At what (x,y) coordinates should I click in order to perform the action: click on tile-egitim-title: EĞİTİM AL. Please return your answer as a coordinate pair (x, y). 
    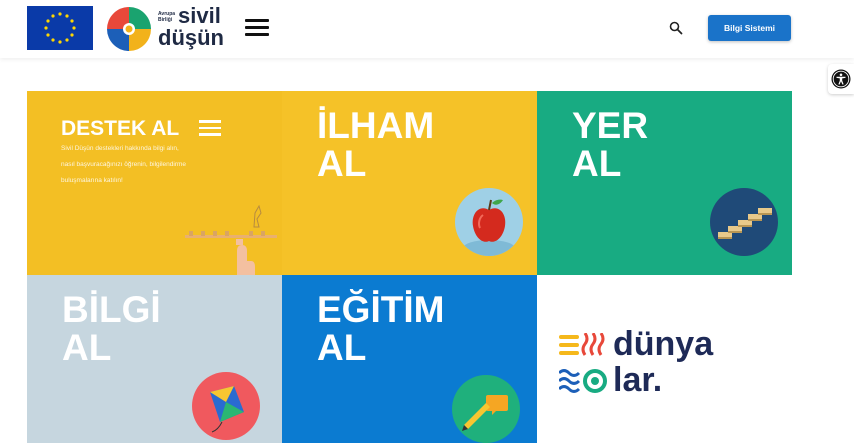
    Looking at the image, I should click on (380, 329).